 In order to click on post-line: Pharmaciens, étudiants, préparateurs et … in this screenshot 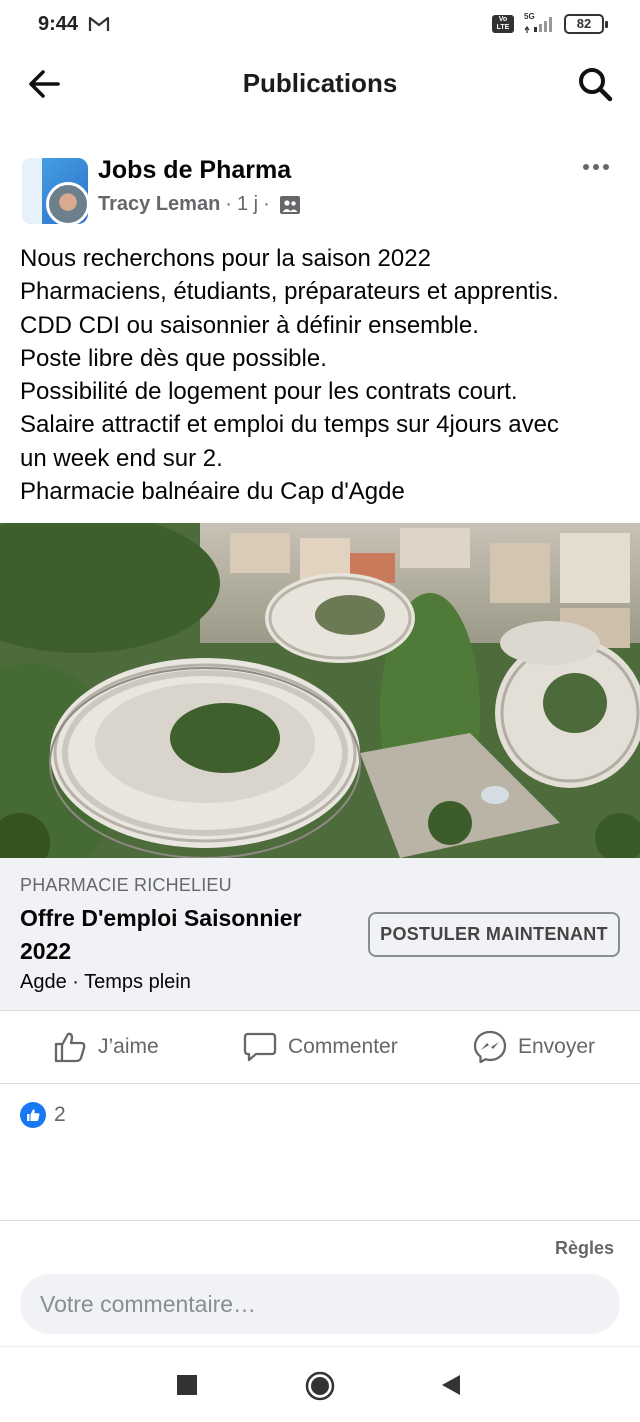, I will do `click(289, 292)`.